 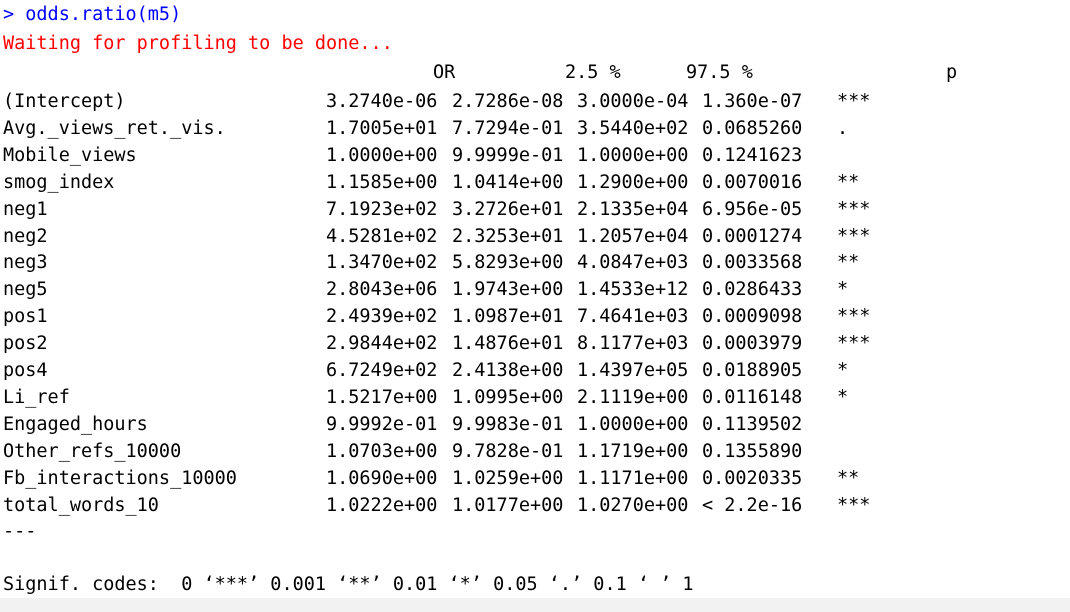 What do you see at coordinates (382, 209) in the screenshot?
I see `row-or: 7.1923e+02` at bounding box center [382, 209].